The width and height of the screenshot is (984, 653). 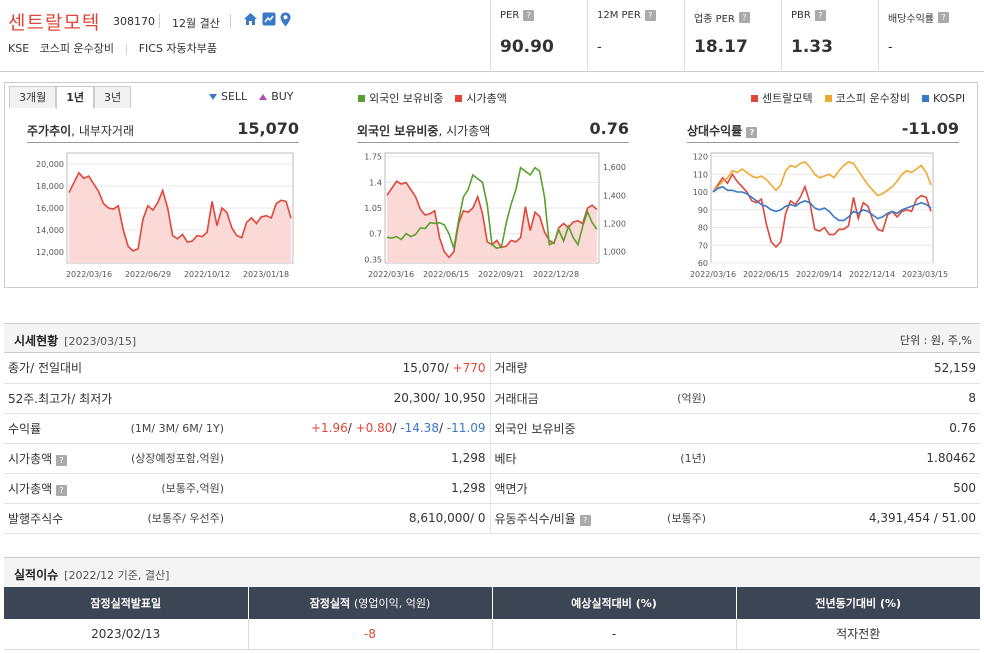 I want to click on legend-label: 시가총액, so click(x=486, y=98).